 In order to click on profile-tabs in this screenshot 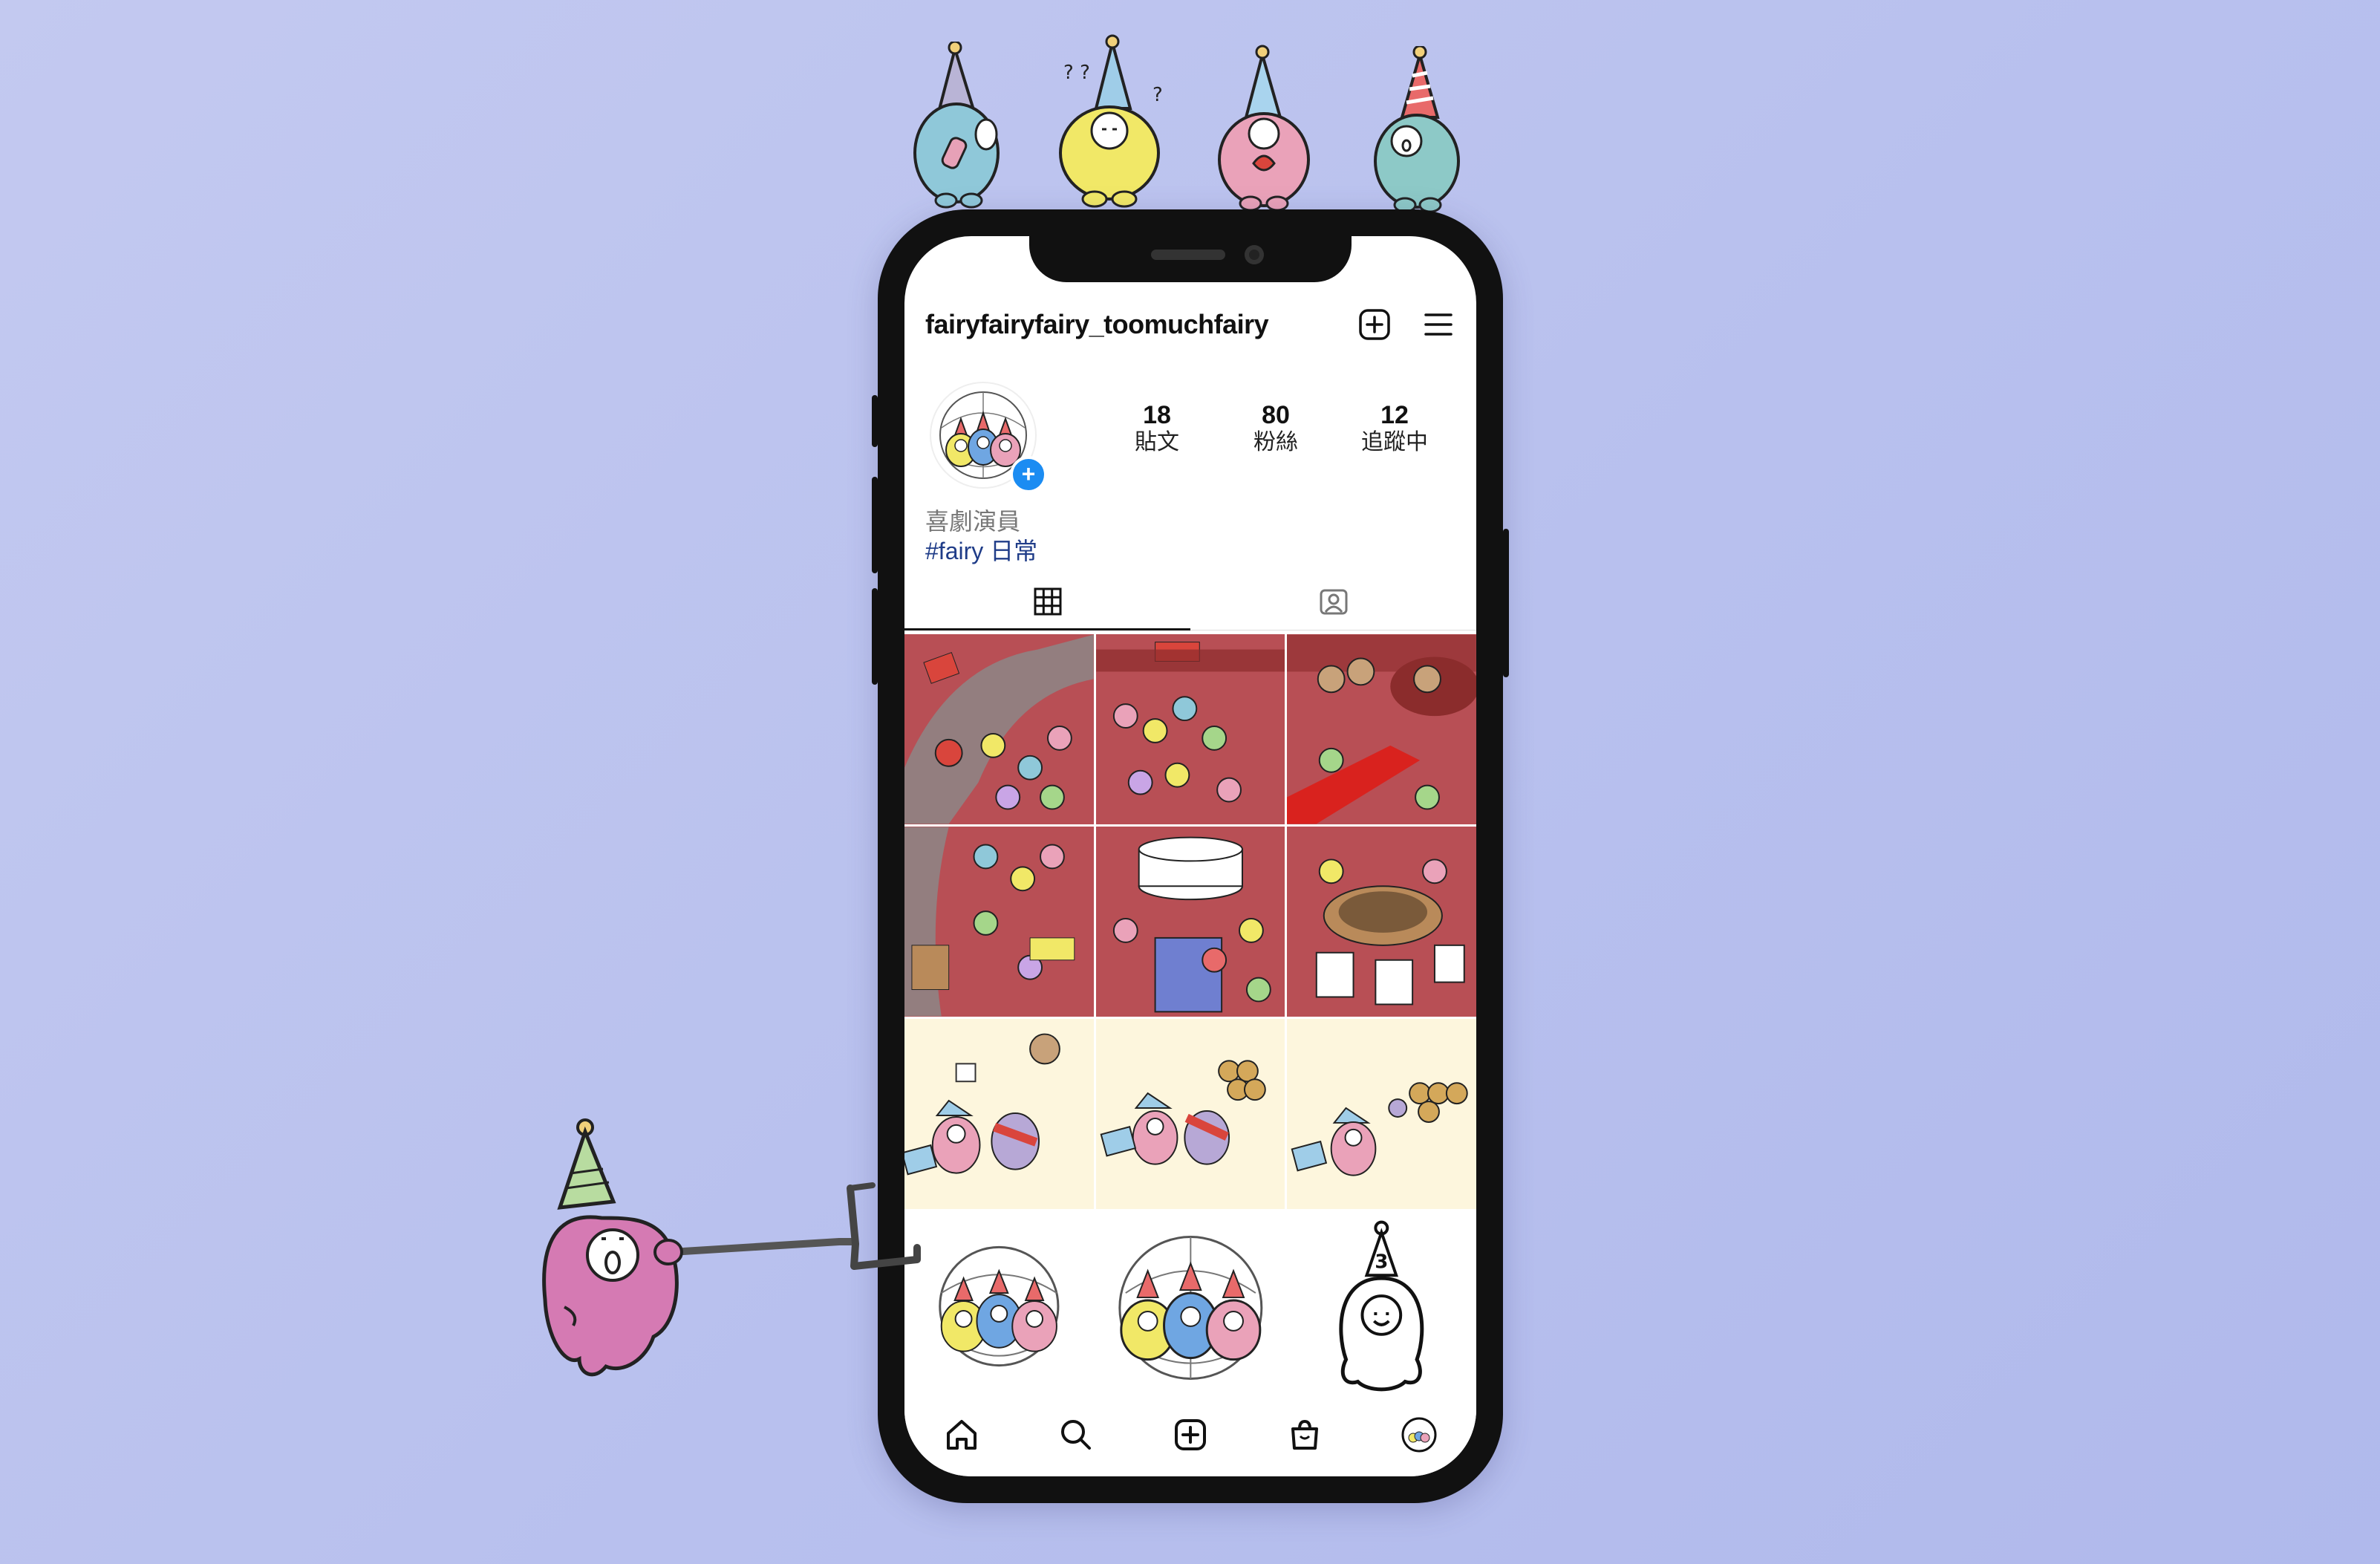, I will do `click(1190, 600)`.